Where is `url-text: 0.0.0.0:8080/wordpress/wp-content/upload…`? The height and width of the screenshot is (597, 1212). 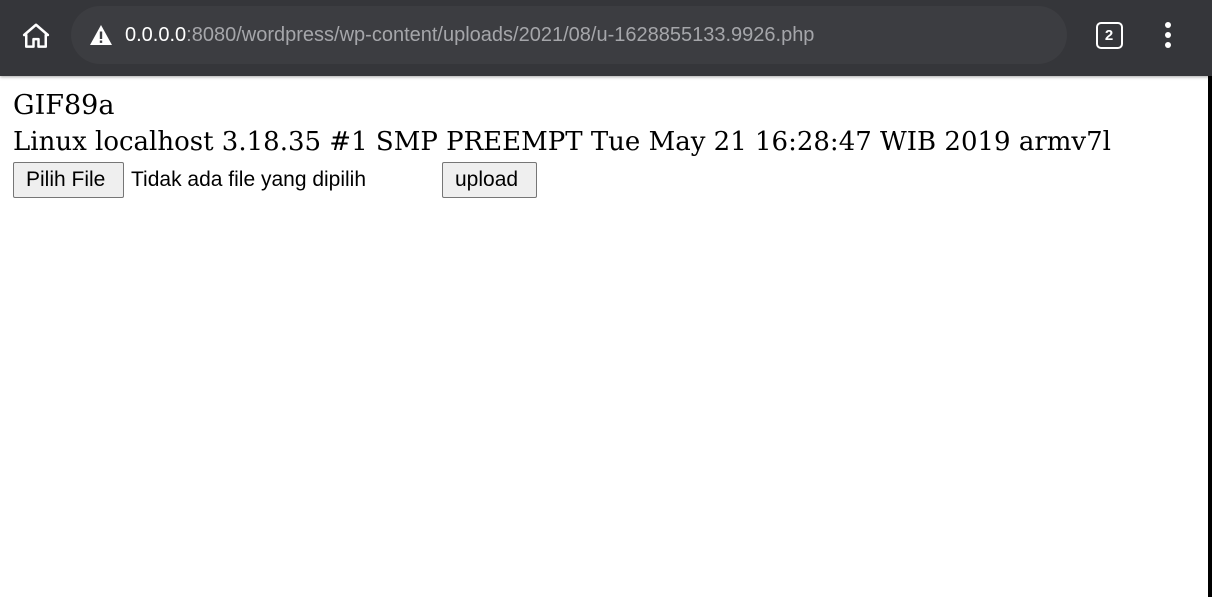 url-text: 0.0.0.0:8080/wordpress/wp-content/upload… is located at coordinates (469, 35).